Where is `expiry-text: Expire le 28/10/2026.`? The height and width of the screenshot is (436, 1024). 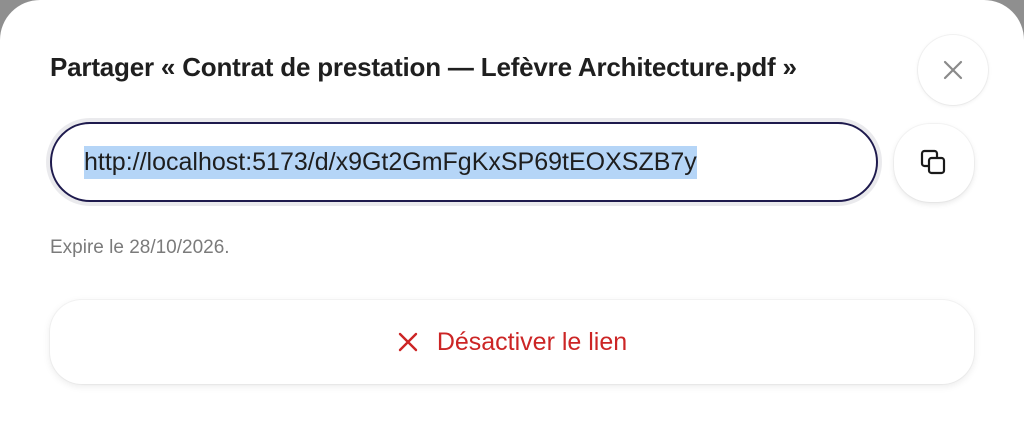
expiry-text: Expire le 28/10/2026. is located at coordinates (140, 247).